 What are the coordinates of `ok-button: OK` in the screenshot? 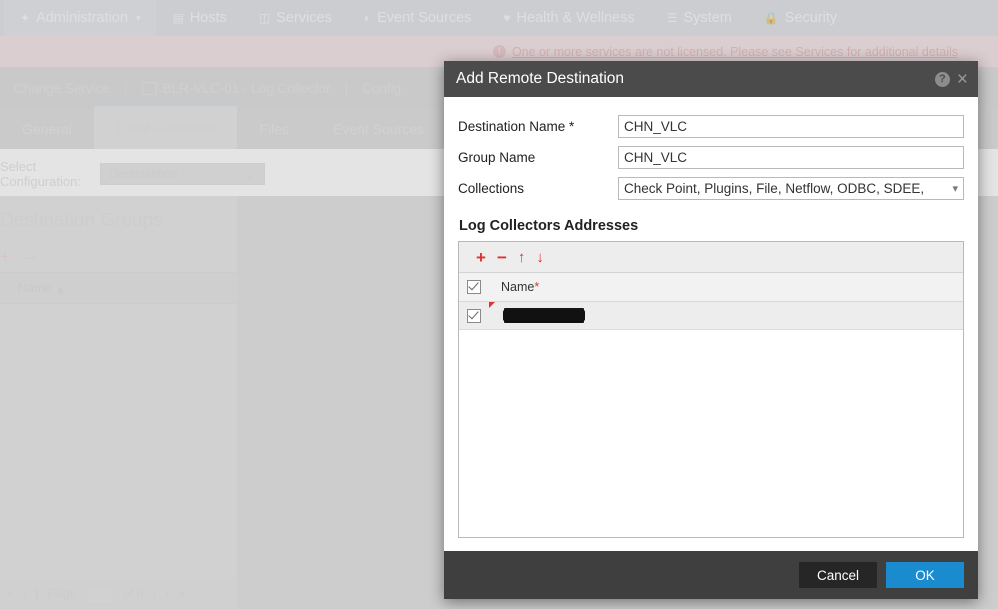 It's located at (925, 575).